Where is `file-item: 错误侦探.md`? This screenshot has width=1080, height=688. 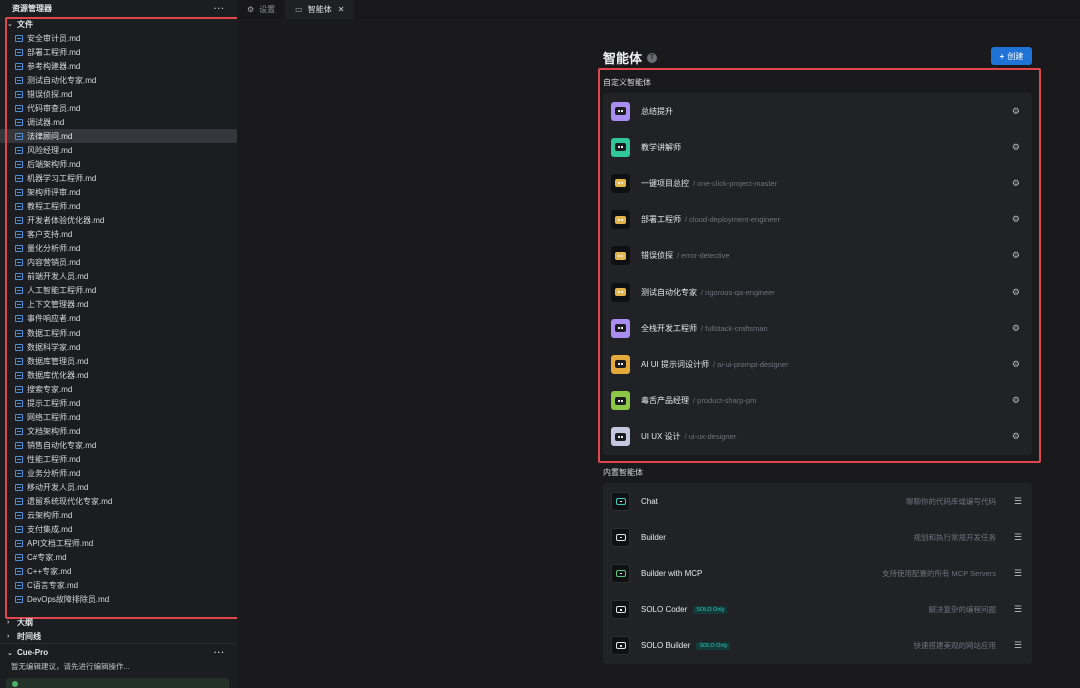
file-item: 错误侦探.md is located at coordinates (118, 94).